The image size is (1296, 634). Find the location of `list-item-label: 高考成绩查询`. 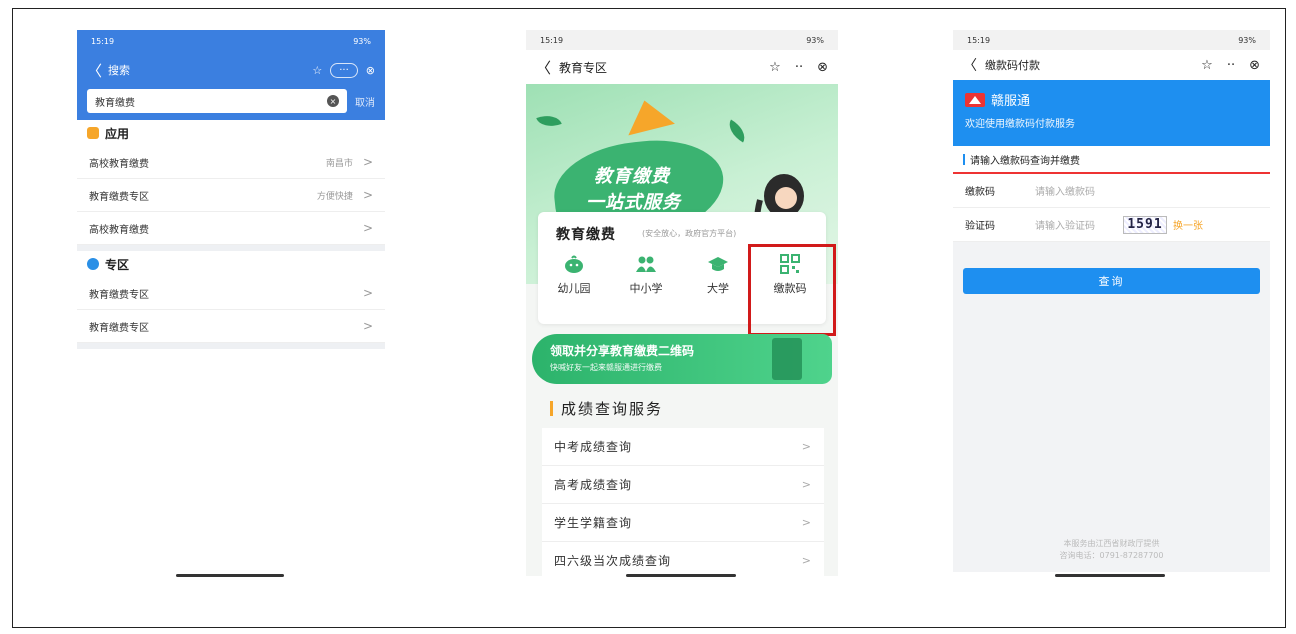

list-item-label: 高考成绩查询 is located at coordinates (593, 485).